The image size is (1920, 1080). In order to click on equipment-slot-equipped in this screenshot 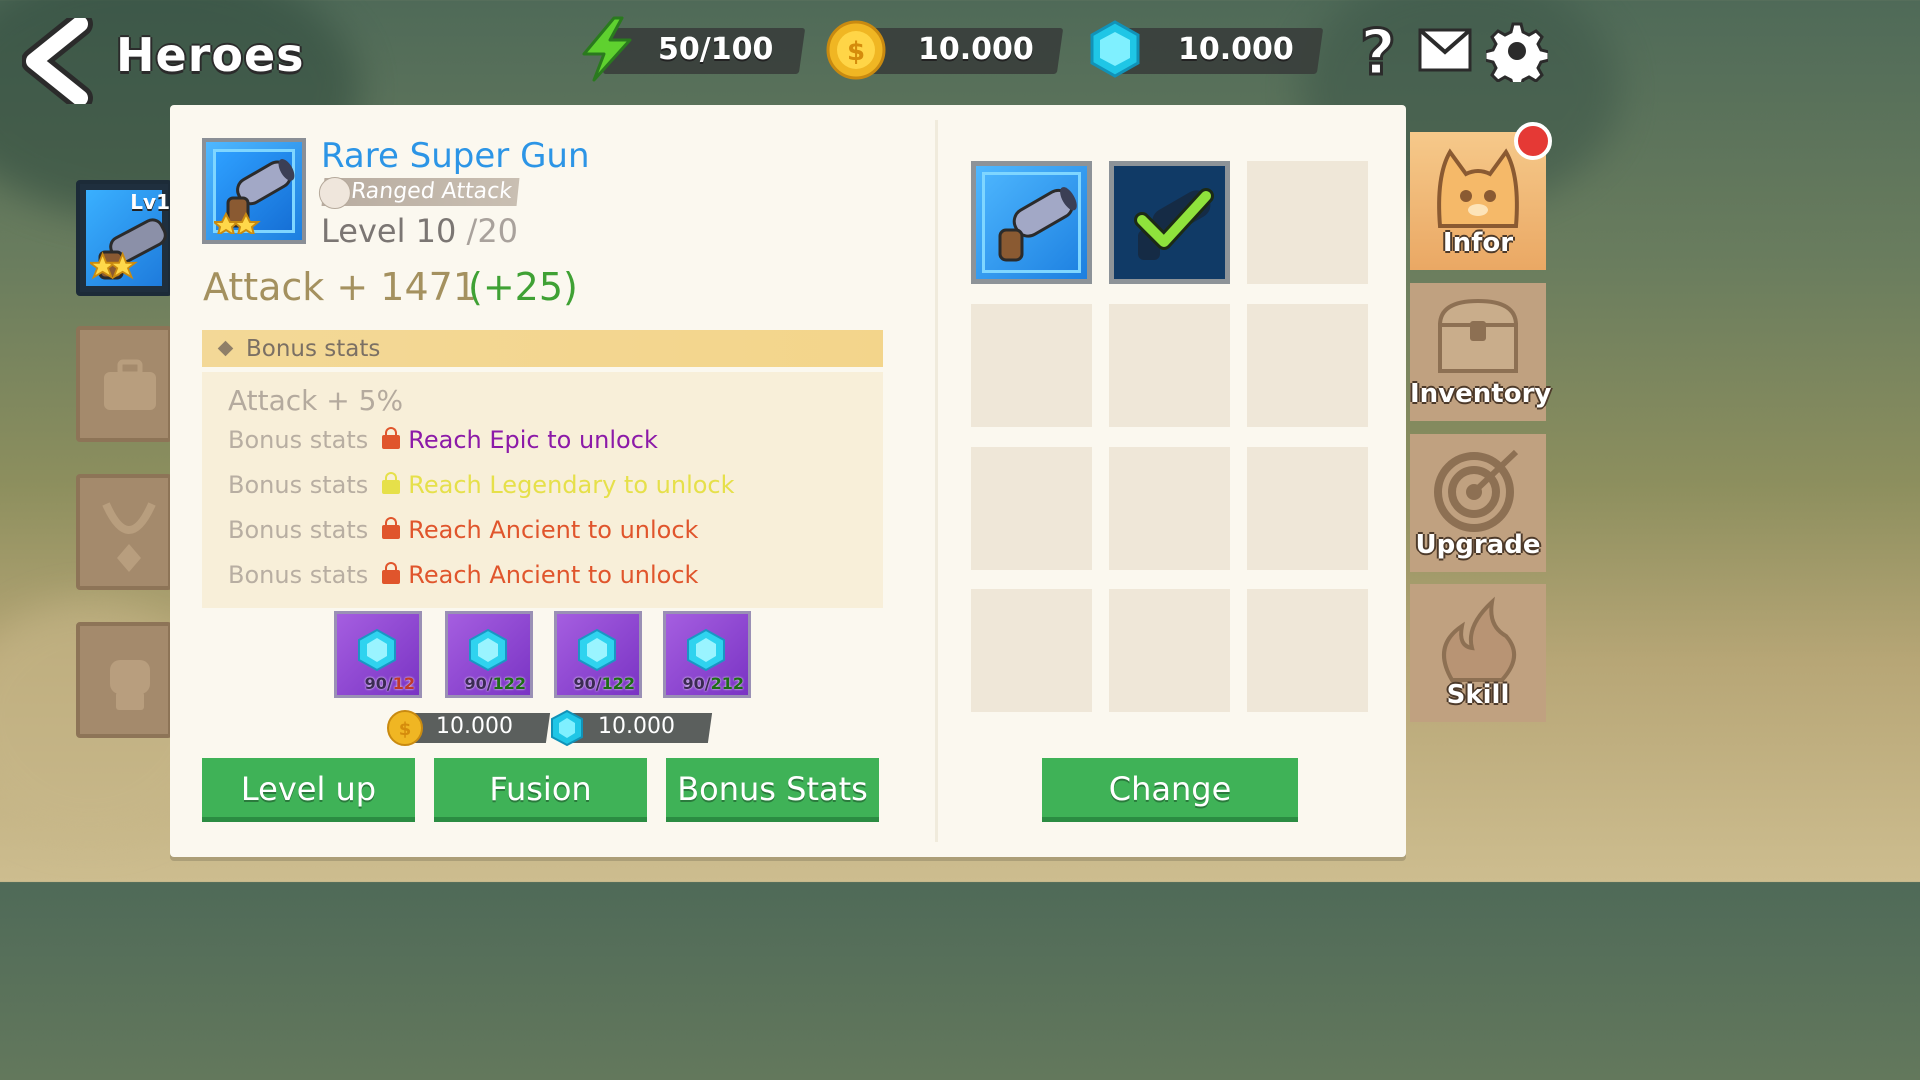, I will do `click(1169, 222)`.